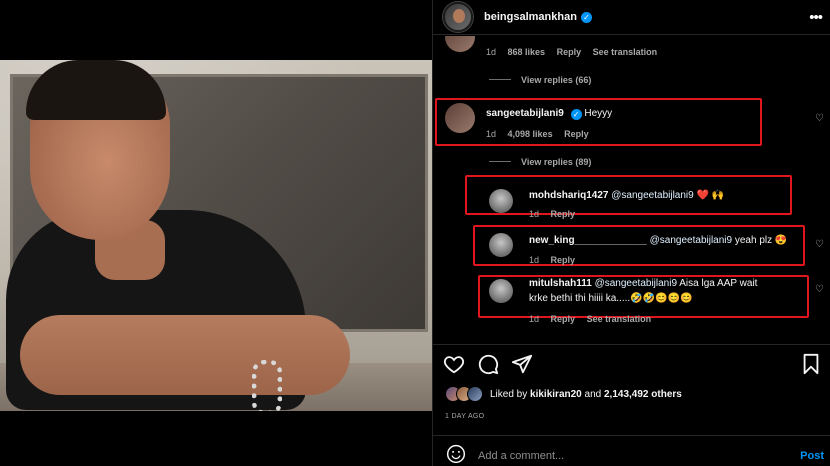 The image size is (830, 466). I want to click on reply-text-line-2: krke bethi thi hiiii ka.....🤣🤣😊😊😊, so click(611, 298).